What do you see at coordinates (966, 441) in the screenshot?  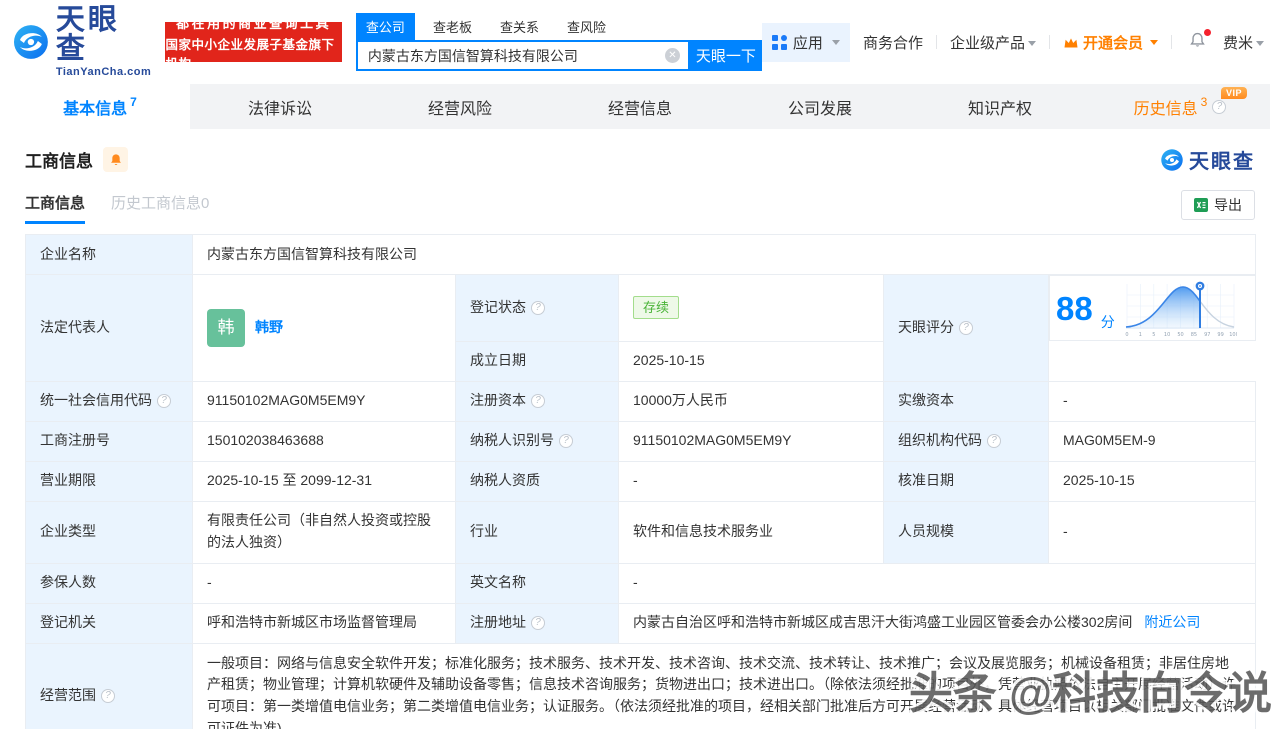 I see `org-code-label: 组织机构代码?` at bounding box center [966, 441].